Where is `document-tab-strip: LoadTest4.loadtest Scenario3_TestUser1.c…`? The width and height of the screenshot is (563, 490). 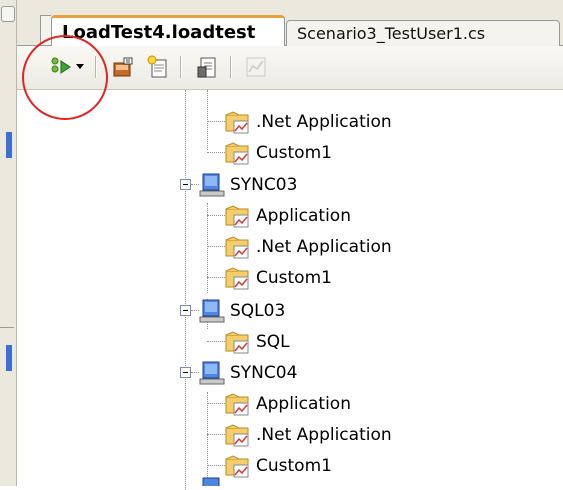 document-tab-strip: LoadTest4.loadtest Scenario3_TestUser1.c… is located at coordinates (290, 23).